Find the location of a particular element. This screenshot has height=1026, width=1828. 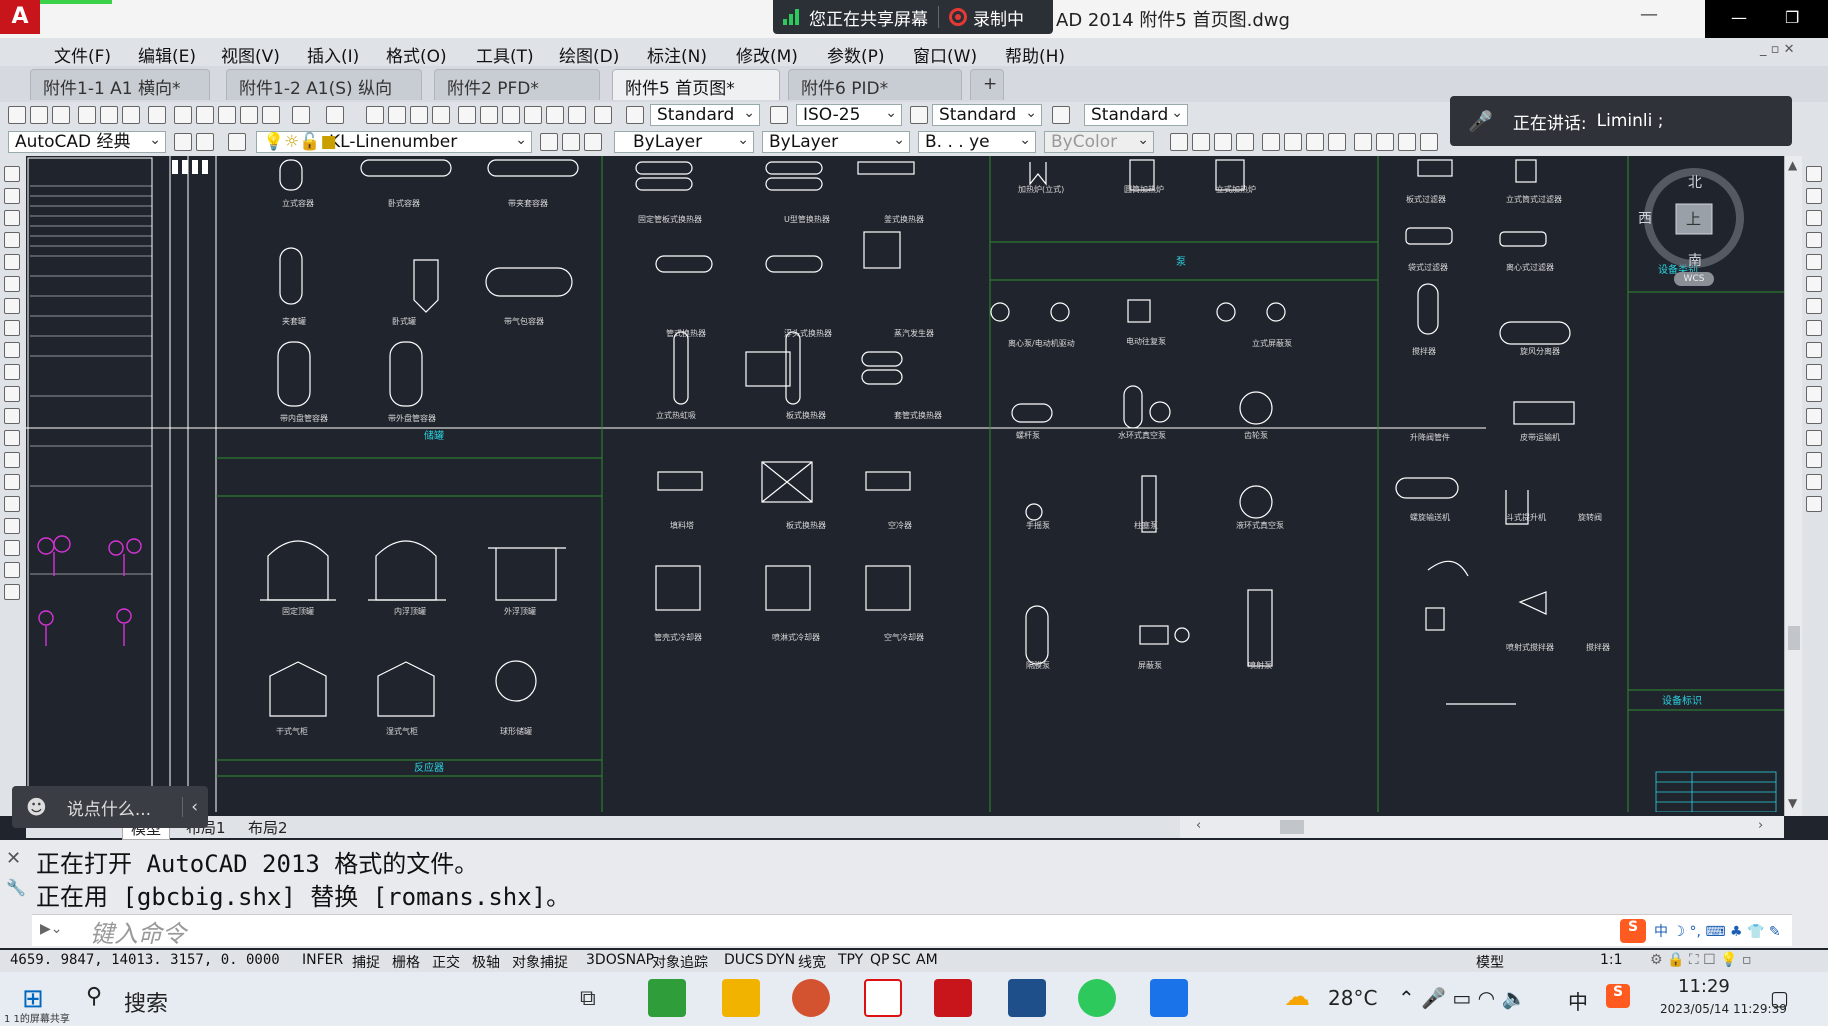

polygon-icon is located at coordinates (12, 240).